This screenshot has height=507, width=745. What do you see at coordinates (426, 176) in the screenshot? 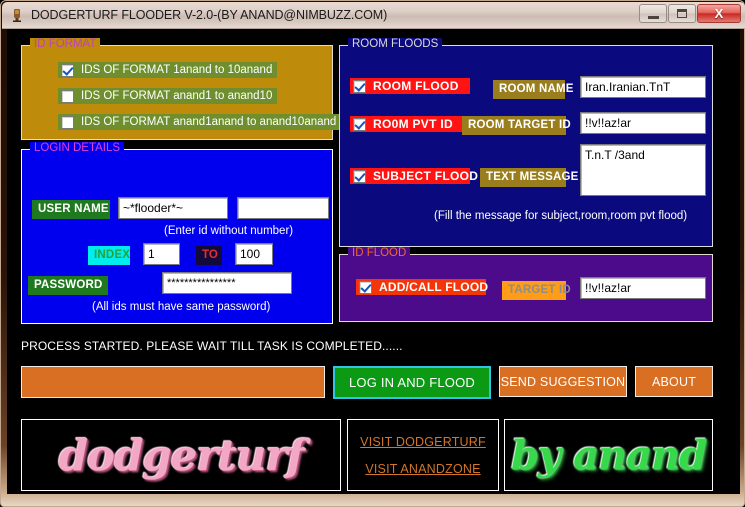
I see `checkbox-label: SUBJECT FLOOD` at bounding box center [426, 176].